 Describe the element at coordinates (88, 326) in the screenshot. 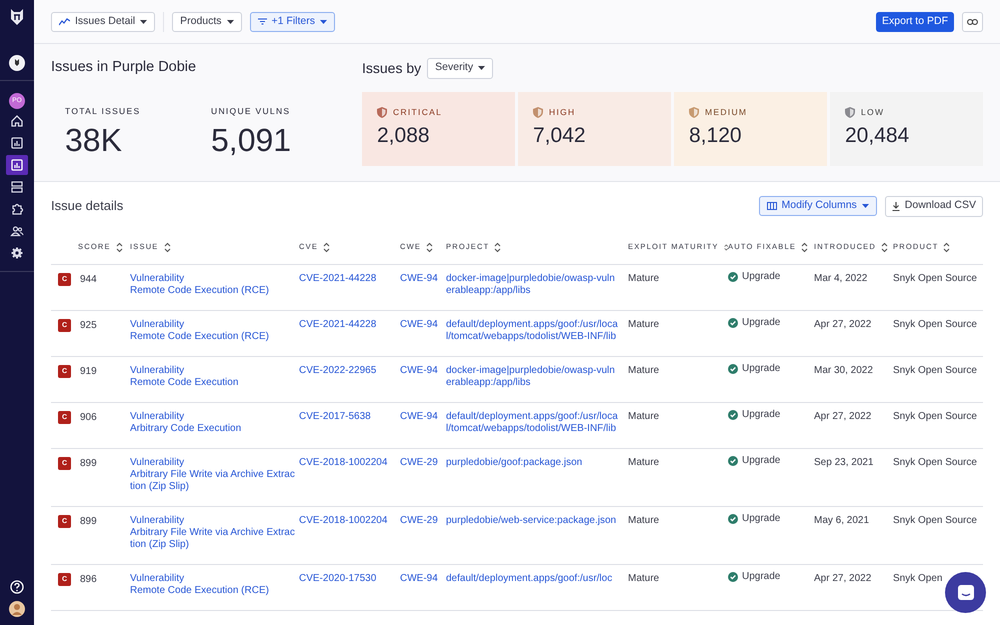

I see `score-text: 925` at that location.